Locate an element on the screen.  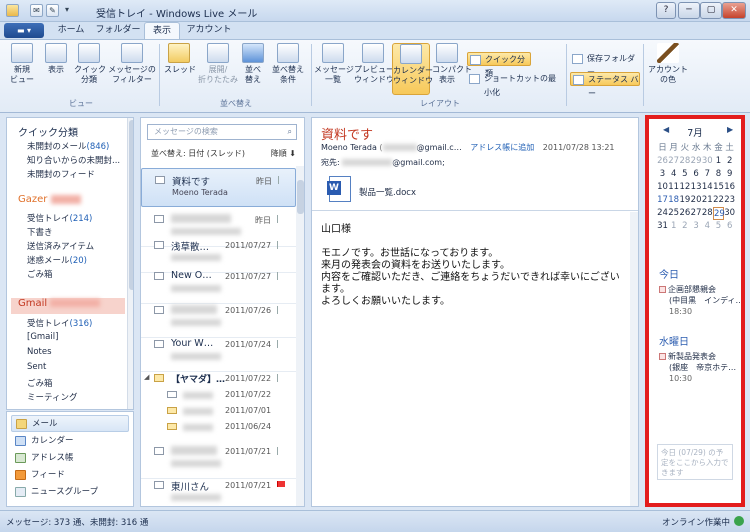
folder-scrollbar is located at coordinates (130, 263).